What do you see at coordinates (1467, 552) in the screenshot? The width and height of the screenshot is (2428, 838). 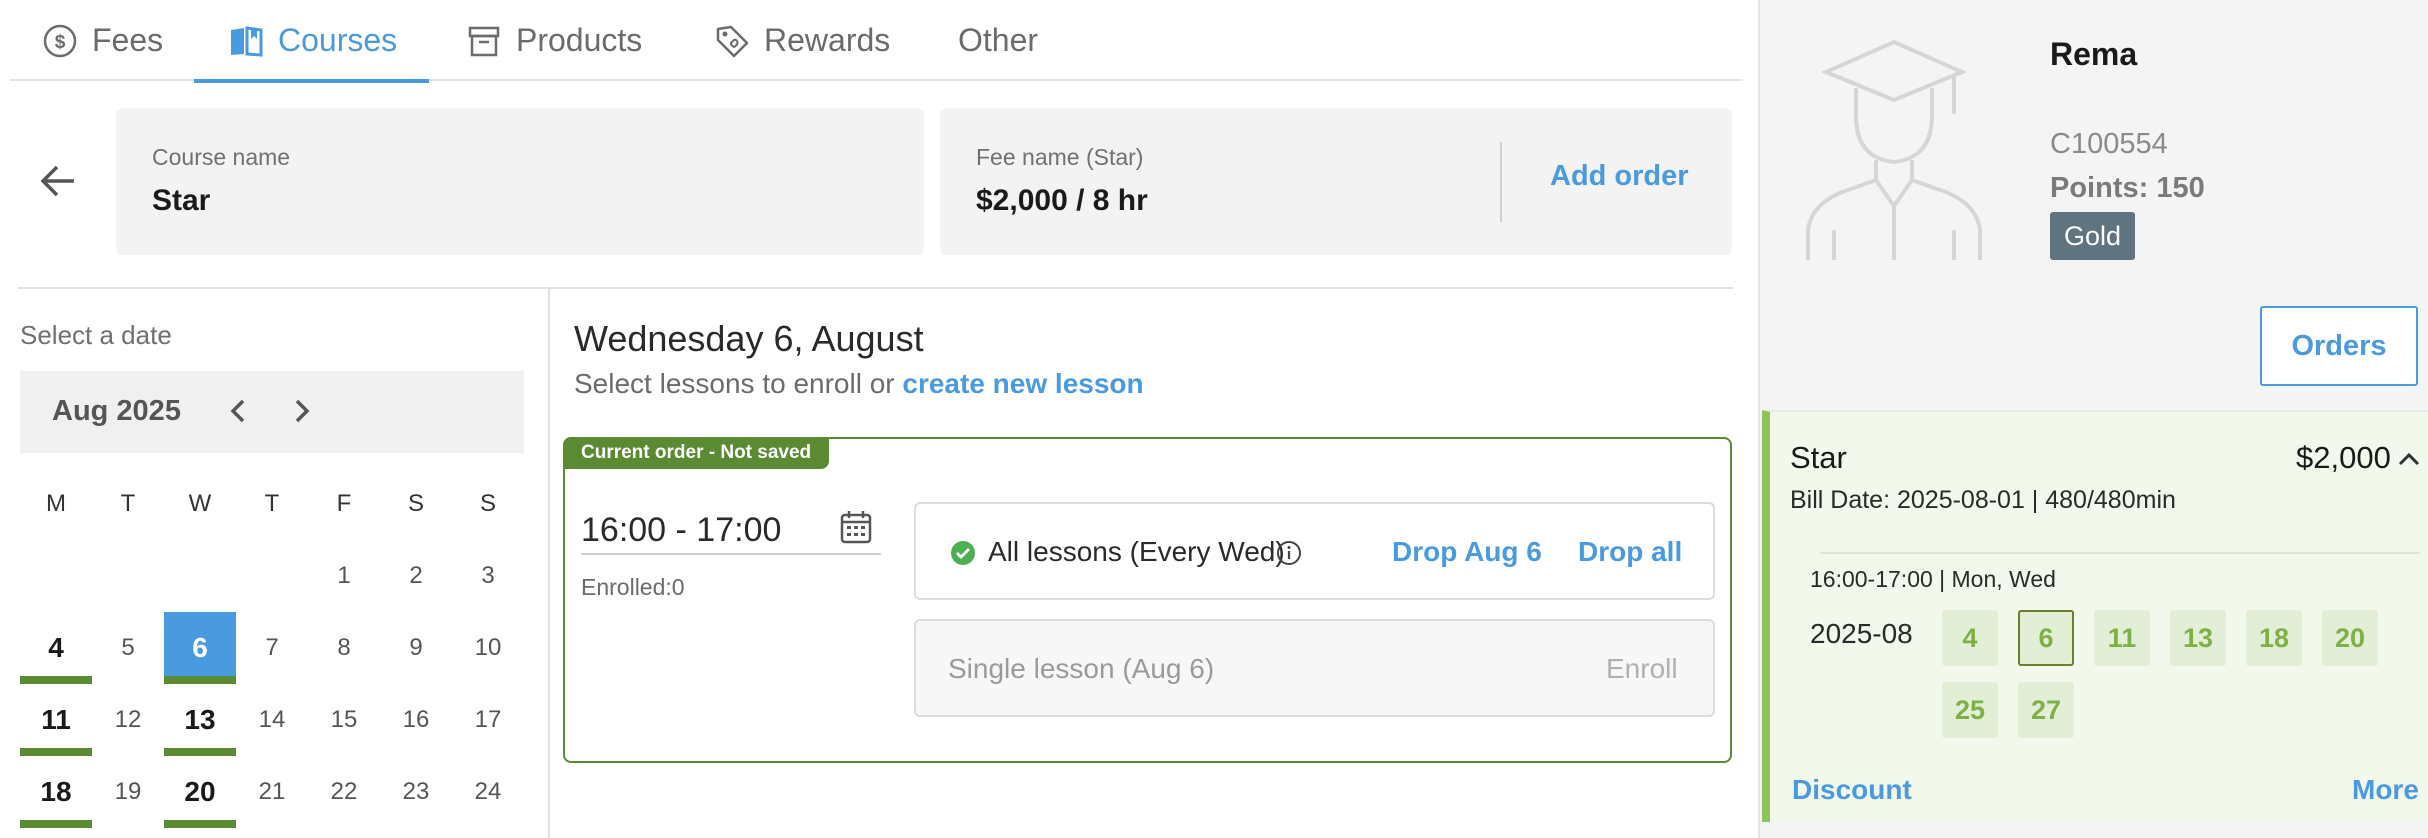 I see `drop-day-button: Drop Aug 6` at bounding box center [1467, 552].